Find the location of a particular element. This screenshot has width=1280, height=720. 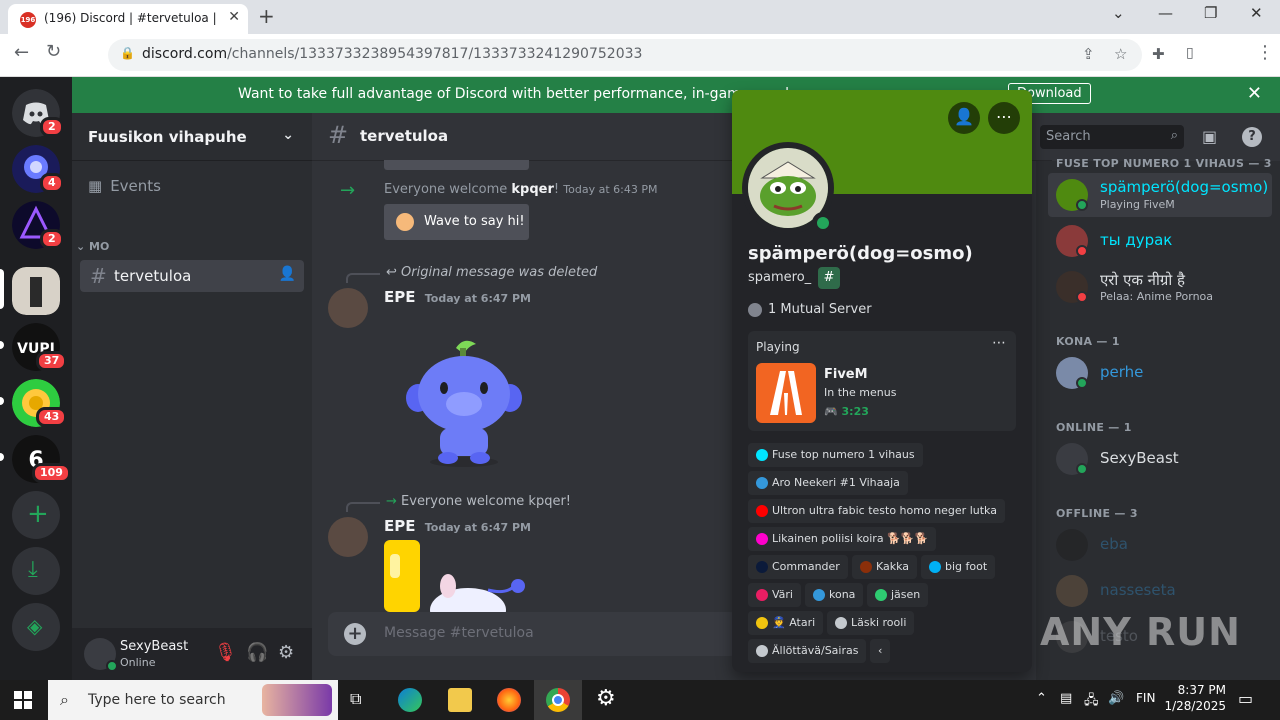

direct-messages-button: 2 is located at coordinates (38, 113).